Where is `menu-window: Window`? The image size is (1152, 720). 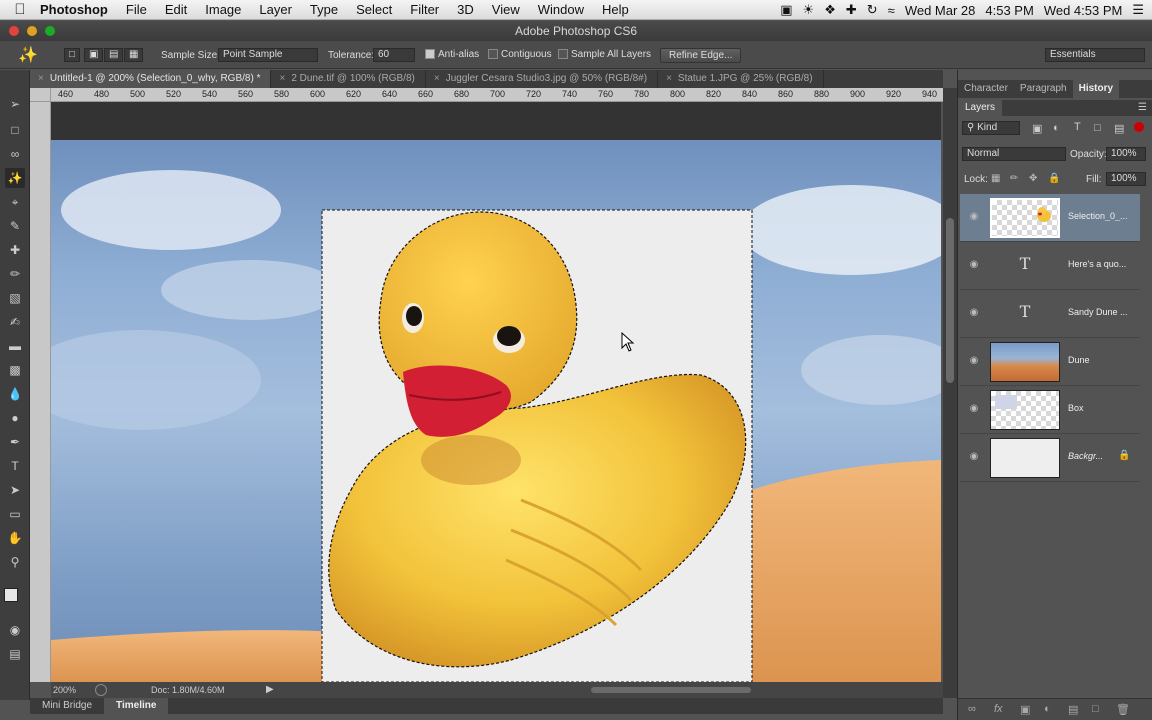 menu-window: Window is located at coordinates (561, 9).